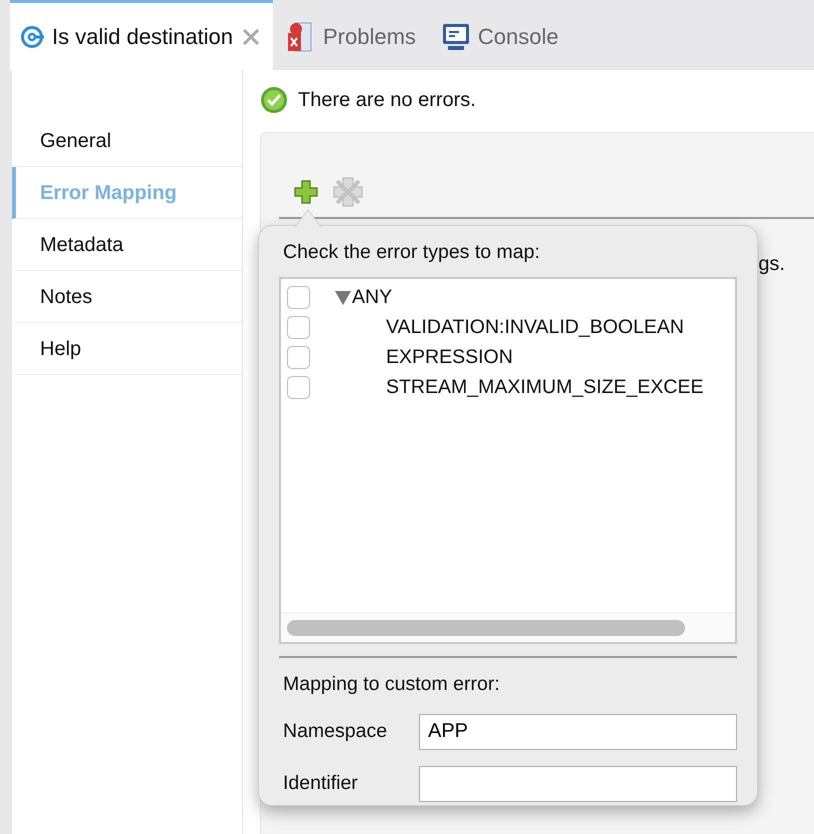  Describe the element at coordinates (348, 192) in the screenshot. I see `remove-icon` at that location.